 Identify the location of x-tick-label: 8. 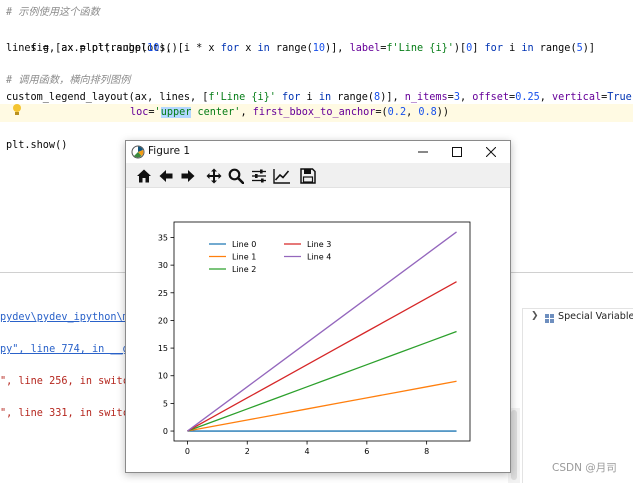
(426, 451).